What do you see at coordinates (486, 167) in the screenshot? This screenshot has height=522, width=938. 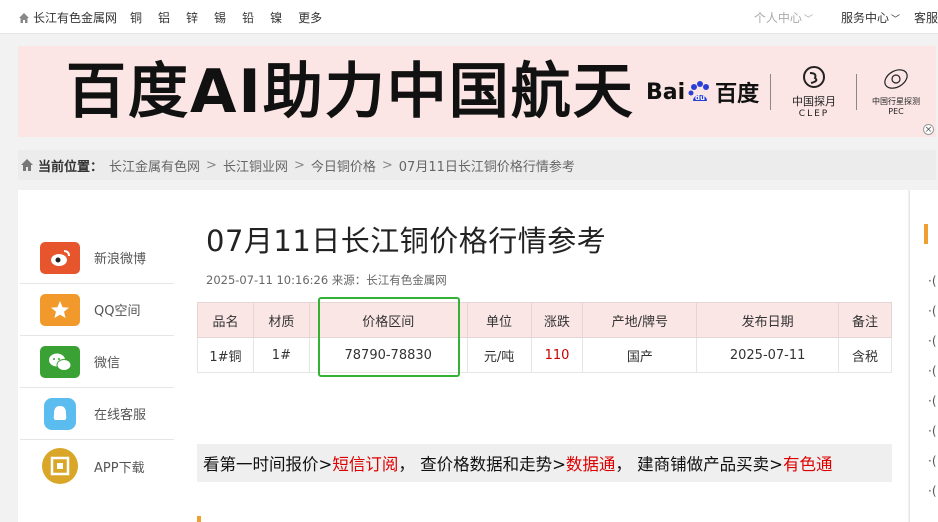 I see `breadcrumb-current: 07月11日长江铜价格行情参考` at bounding box center [486, 167].